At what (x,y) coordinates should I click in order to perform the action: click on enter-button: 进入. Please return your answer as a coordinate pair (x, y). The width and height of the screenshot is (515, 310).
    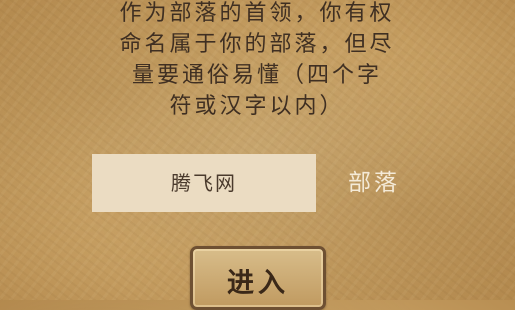
    Looking at the image, I should click on (258, 278).